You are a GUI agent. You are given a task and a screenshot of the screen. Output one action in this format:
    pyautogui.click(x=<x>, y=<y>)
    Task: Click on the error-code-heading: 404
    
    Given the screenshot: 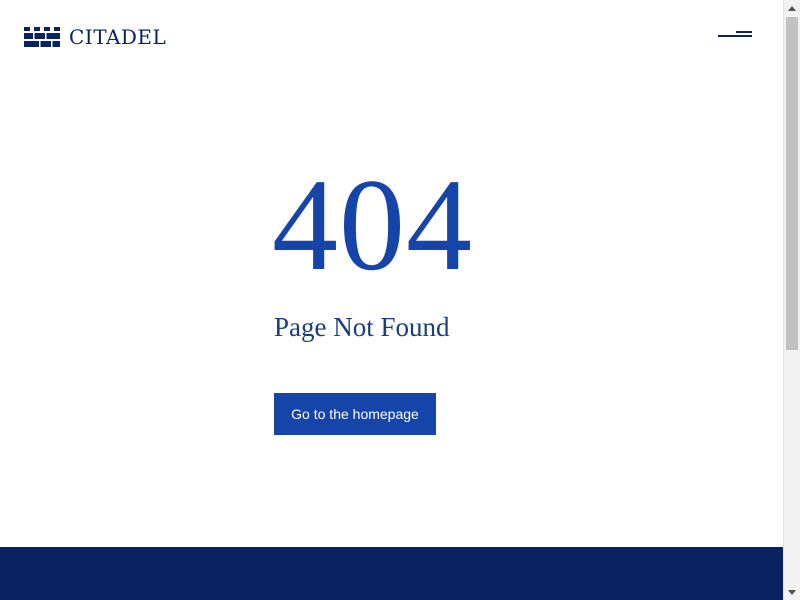 What is the action you would take?
    pyautogui.click(x=372, y=224)
    